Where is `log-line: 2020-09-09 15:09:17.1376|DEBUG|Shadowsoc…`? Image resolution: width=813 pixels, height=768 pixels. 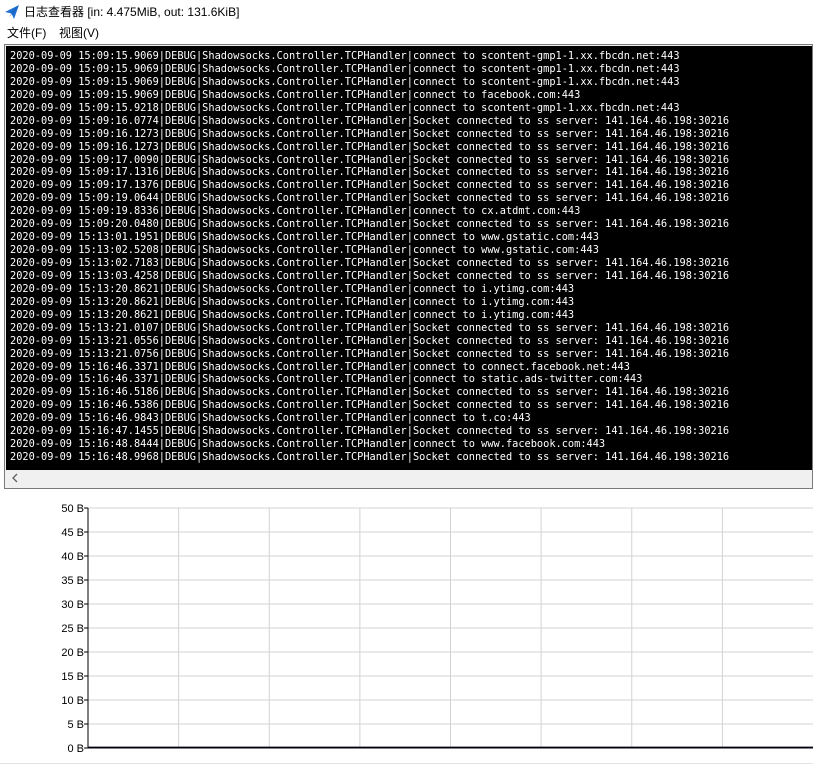 log-line: 2020-09-09 15:09:17.1376|DEBUG|Shadowsoc… is located at coordinates (370, 185).